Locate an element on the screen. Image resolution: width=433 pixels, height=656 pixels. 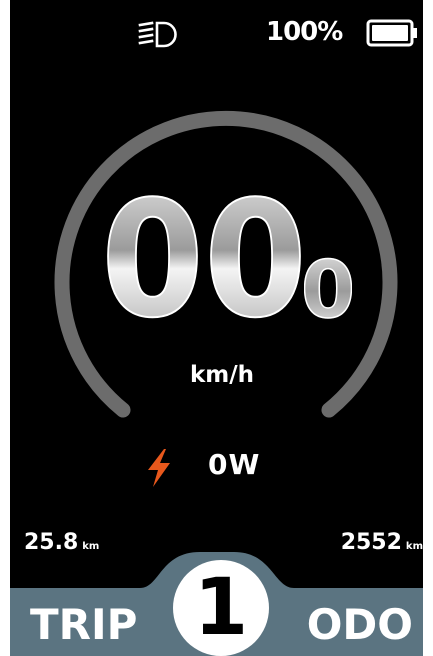
assist-level-number: 1 is located at coordinates (221, 608).